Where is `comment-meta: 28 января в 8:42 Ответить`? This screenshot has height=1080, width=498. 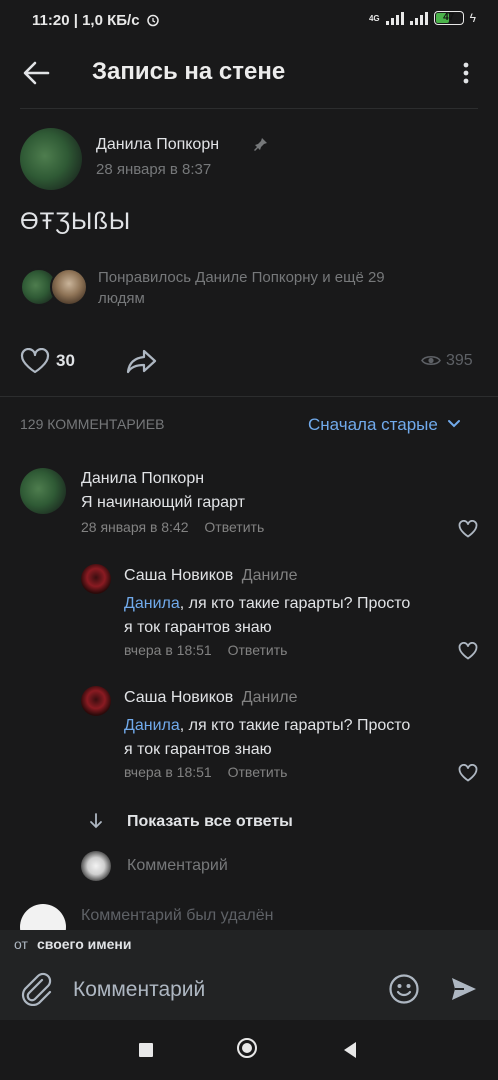 comment-meta: 28 января в 8:42 Ответить is located at coordinates (172, 527).